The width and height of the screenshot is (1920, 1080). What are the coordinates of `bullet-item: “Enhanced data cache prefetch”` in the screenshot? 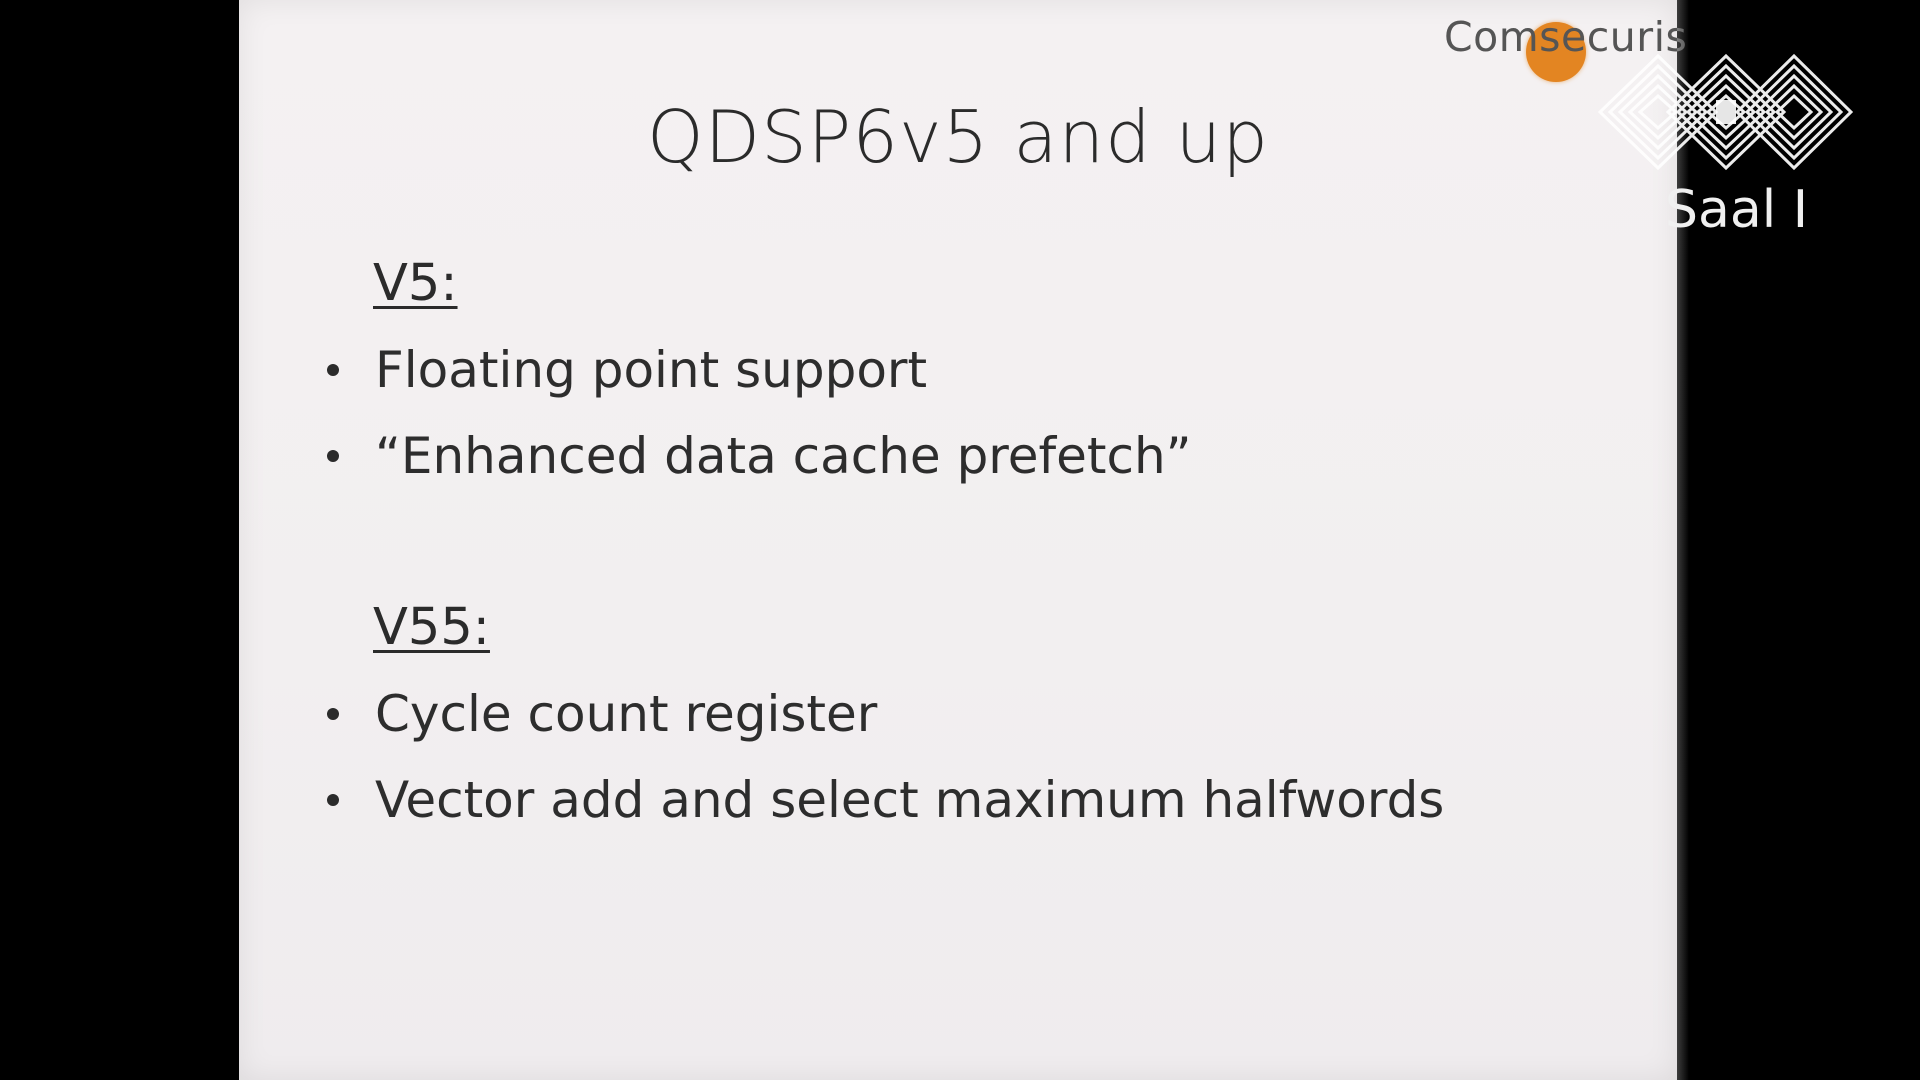 It's located at (759, 456).